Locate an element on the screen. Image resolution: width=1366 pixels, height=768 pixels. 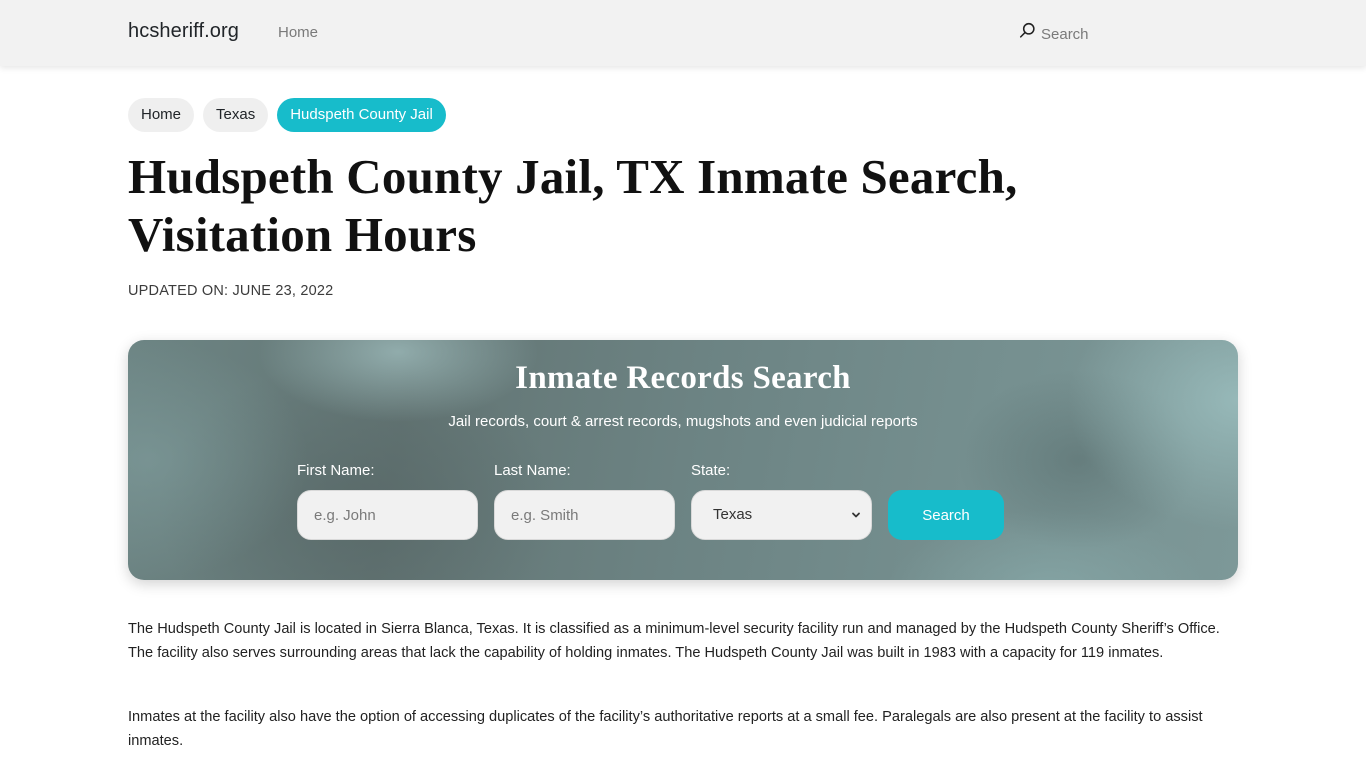
breadcrumb: Home Texas Hudspeth County Jail is located at coordinates (287, 115).